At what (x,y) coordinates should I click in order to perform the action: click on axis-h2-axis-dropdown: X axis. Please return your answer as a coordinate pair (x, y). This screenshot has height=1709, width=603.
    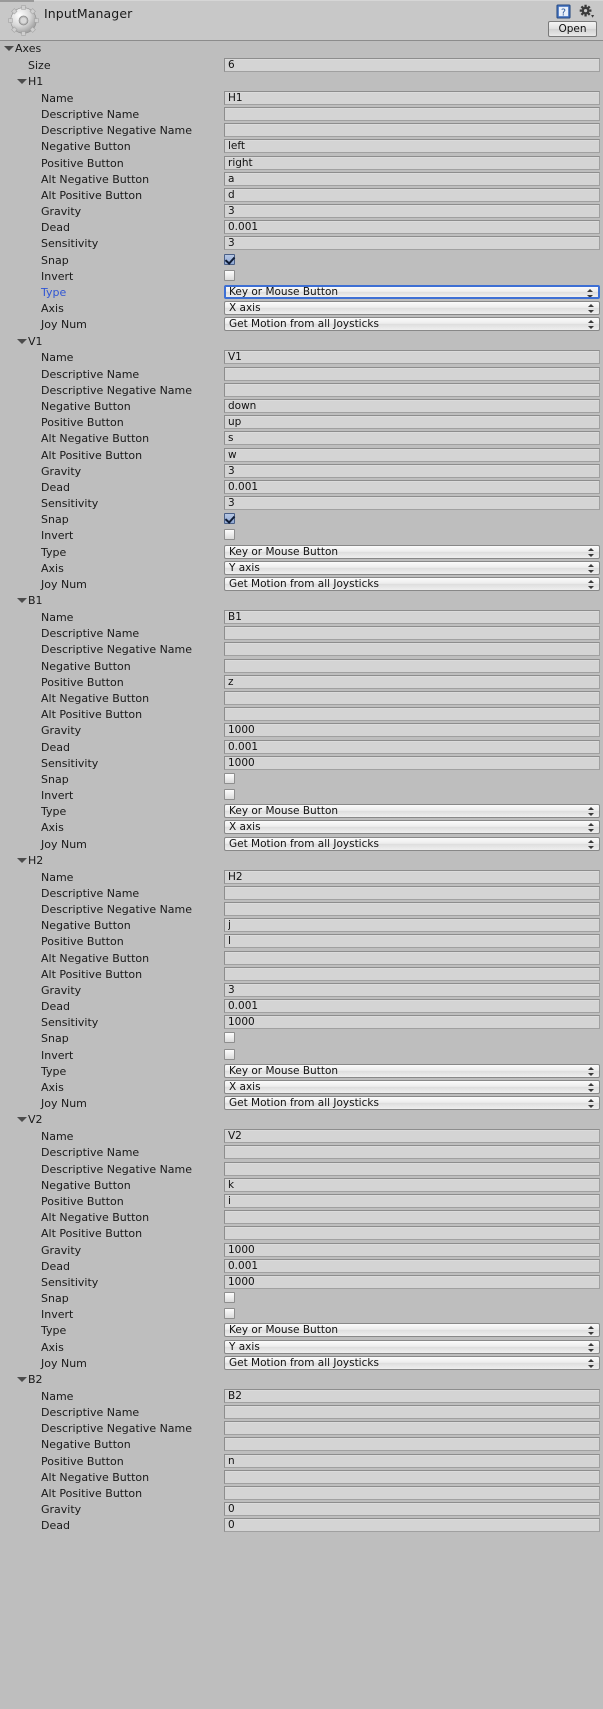
    Looking at the image, I should click on (412, 1087).